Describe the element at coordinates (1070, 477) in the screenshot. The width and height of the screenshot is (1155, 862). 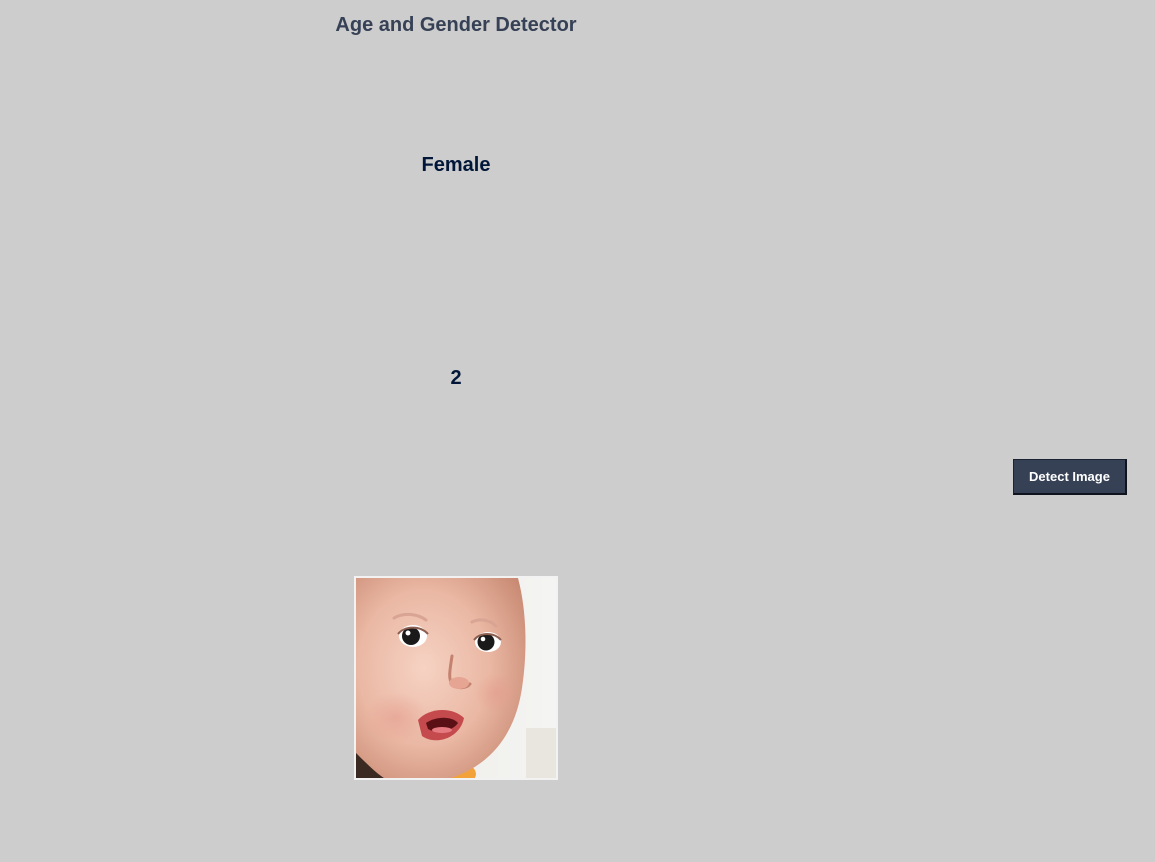
I see `detect-image-button: Detect Image` at that location.